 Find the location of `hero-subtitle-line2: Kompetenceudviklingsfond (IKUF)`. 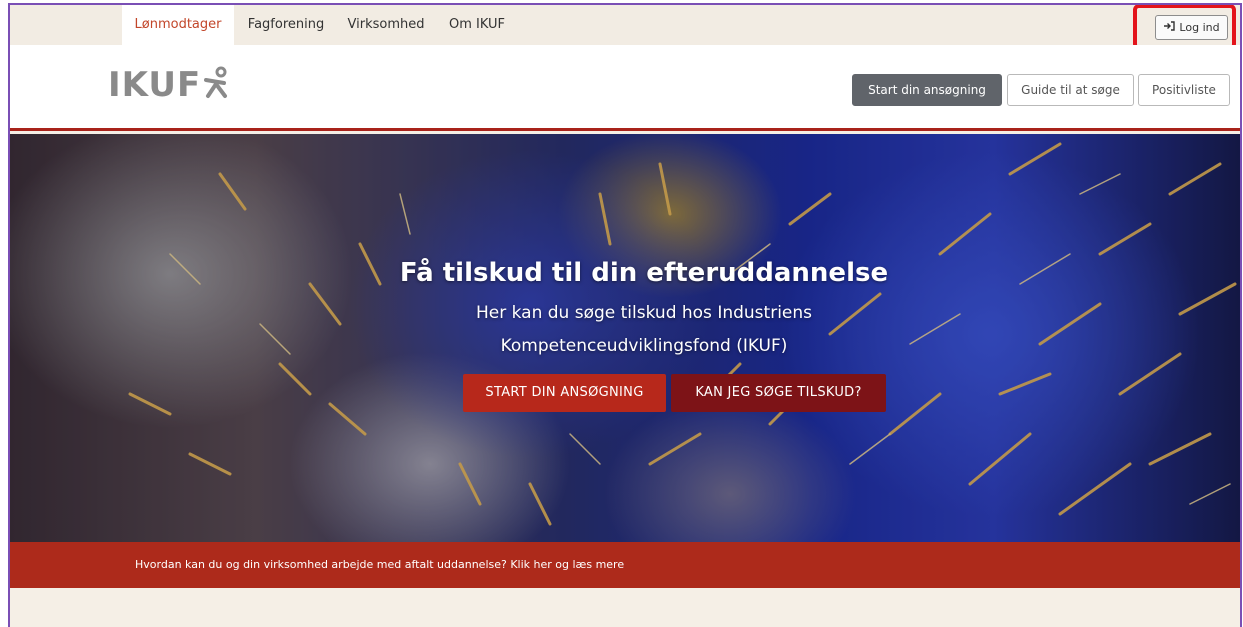

hero-subtitle-line2: Kompetenceudviklingsfond (IKUF) is located at coordinates (644, 346).